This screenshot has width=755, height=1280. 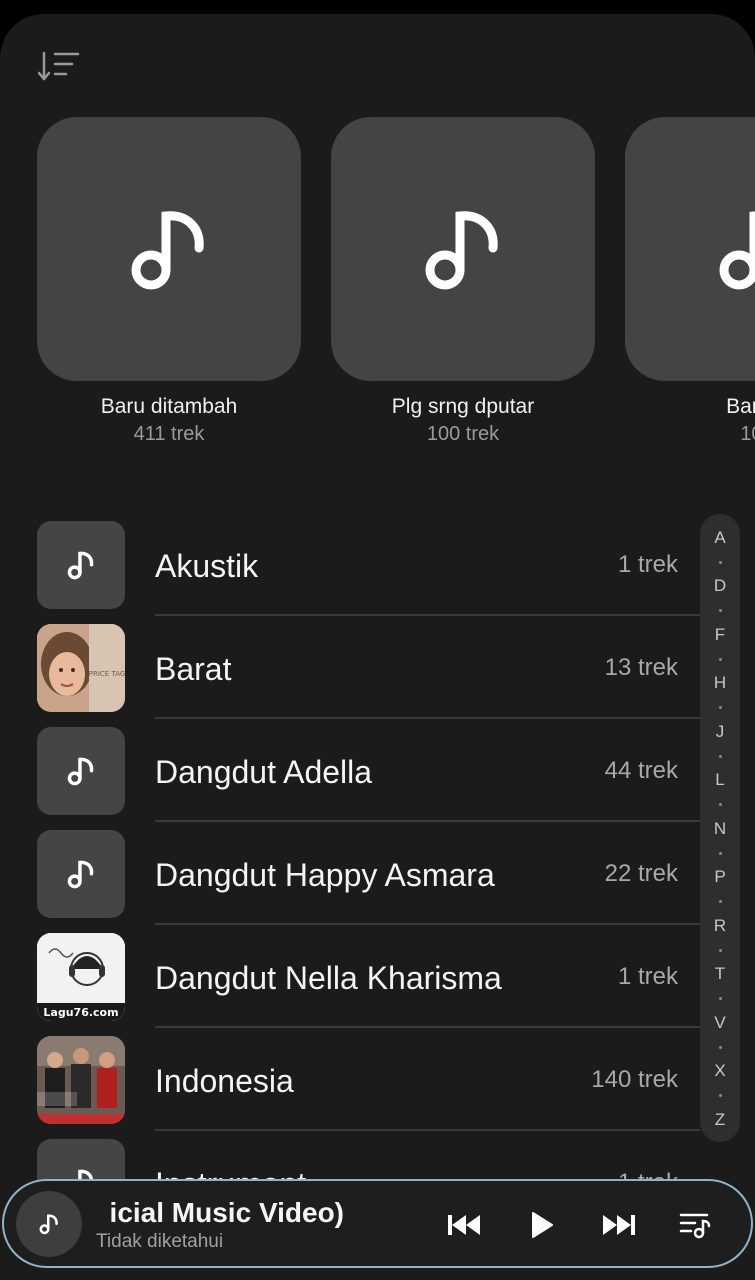 I want to click on queue-button, so click(x=695, y=1225).